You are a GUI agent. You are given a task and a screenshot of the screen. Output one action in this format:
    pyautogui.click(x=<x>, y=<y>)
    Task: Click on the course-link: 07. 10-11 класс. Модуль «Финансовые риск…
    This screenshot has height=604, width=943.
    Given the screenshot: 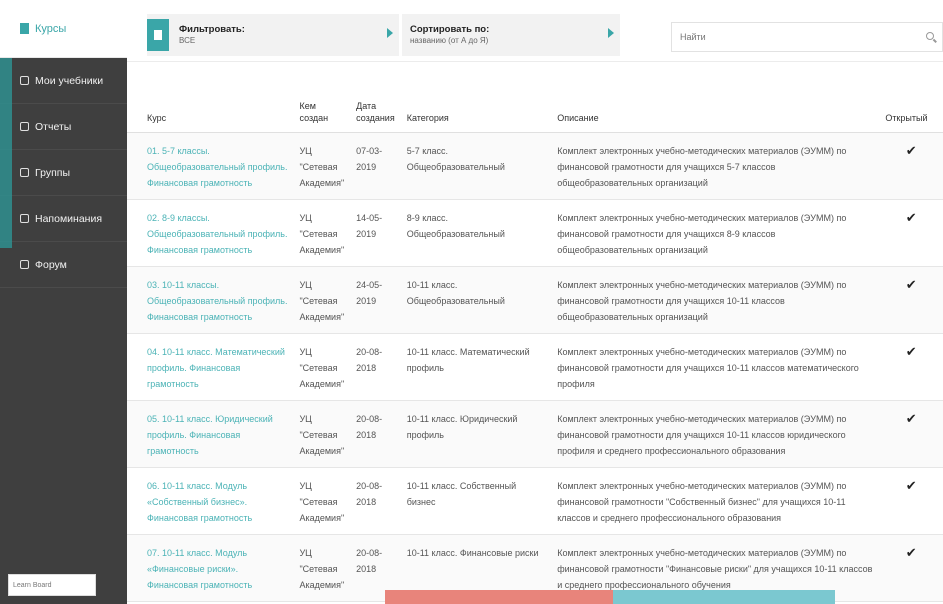 What is the action you would take?
    pyautogui.click(x=199, y=569)
    